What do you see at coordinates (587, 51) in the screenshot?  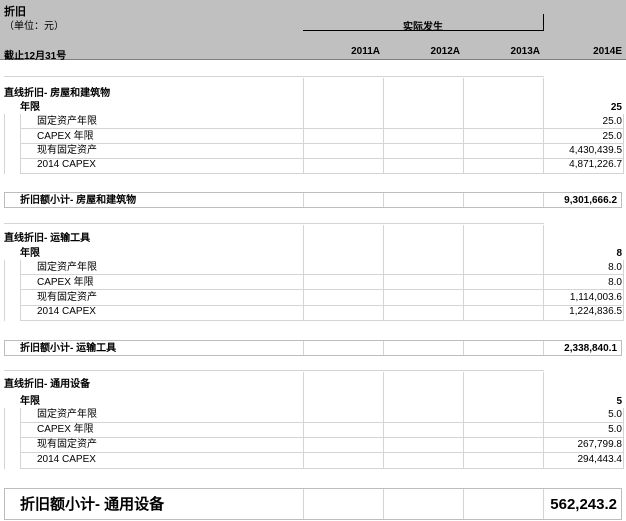 I see `year-2014: 2014E` at bounding box center [587, 51].